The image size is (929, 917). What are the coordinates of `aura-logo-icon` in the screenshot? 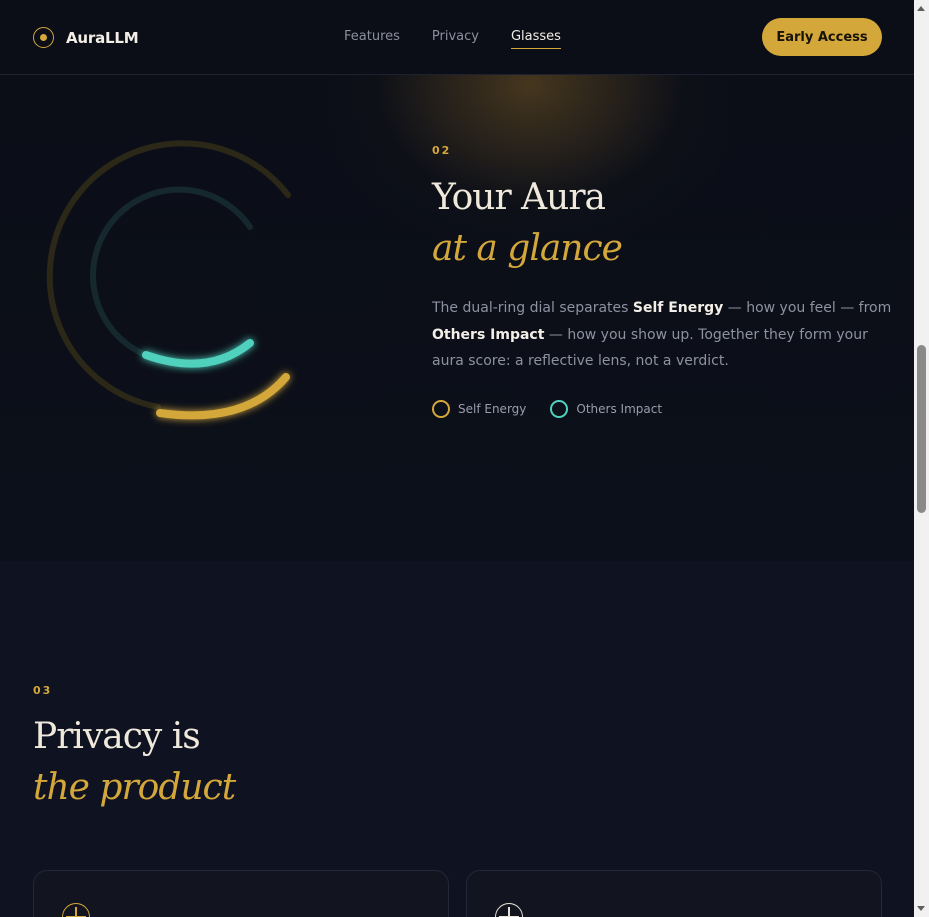 It's located at (43, 37).